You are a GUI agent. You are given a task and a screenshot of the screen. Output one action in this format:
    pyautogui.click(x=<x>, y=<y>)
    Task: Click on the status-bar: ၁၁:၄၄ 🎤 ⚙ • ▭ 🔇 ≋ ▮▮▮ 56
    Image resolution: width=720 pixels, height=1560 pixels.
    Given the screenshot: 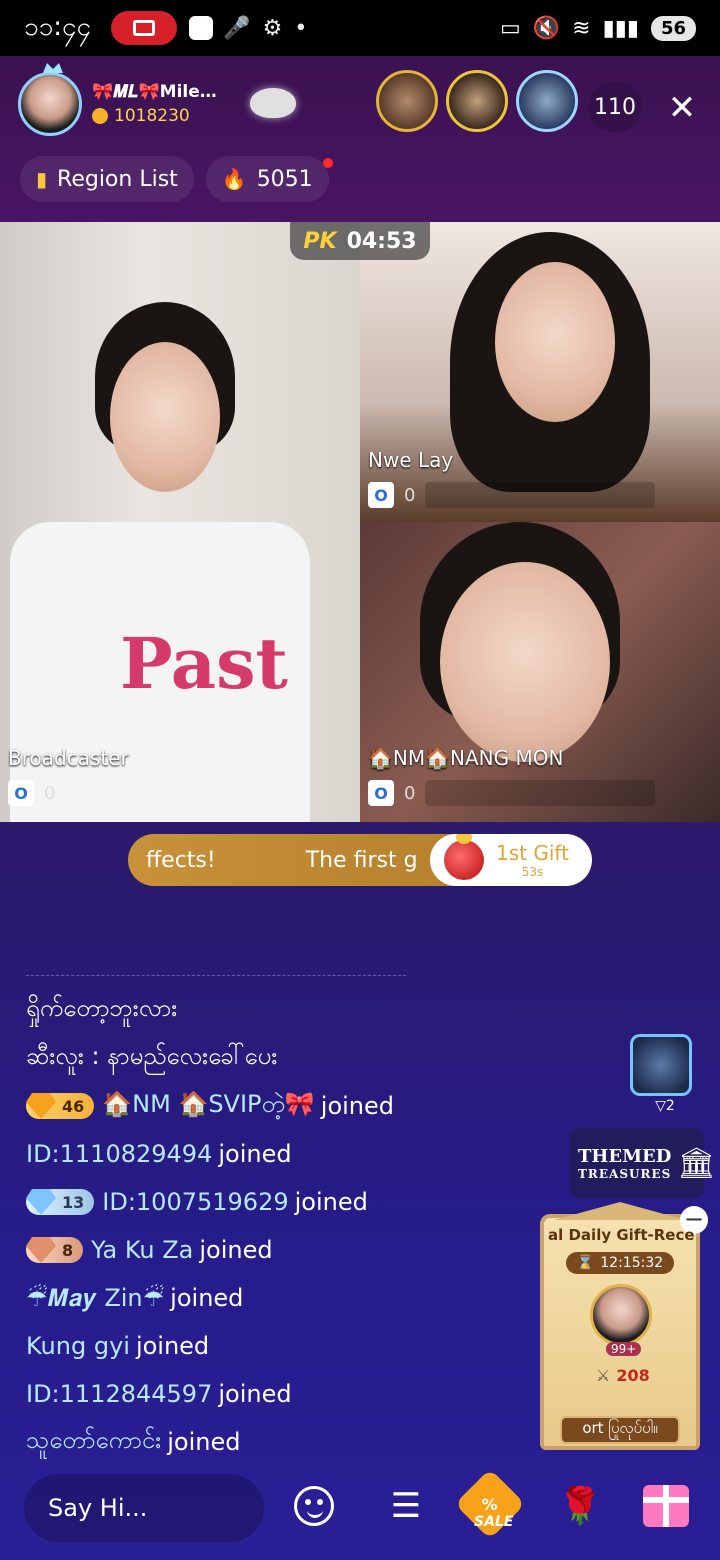 What is the action you would take?
    pyautogui.click(x=360, y=28)
    